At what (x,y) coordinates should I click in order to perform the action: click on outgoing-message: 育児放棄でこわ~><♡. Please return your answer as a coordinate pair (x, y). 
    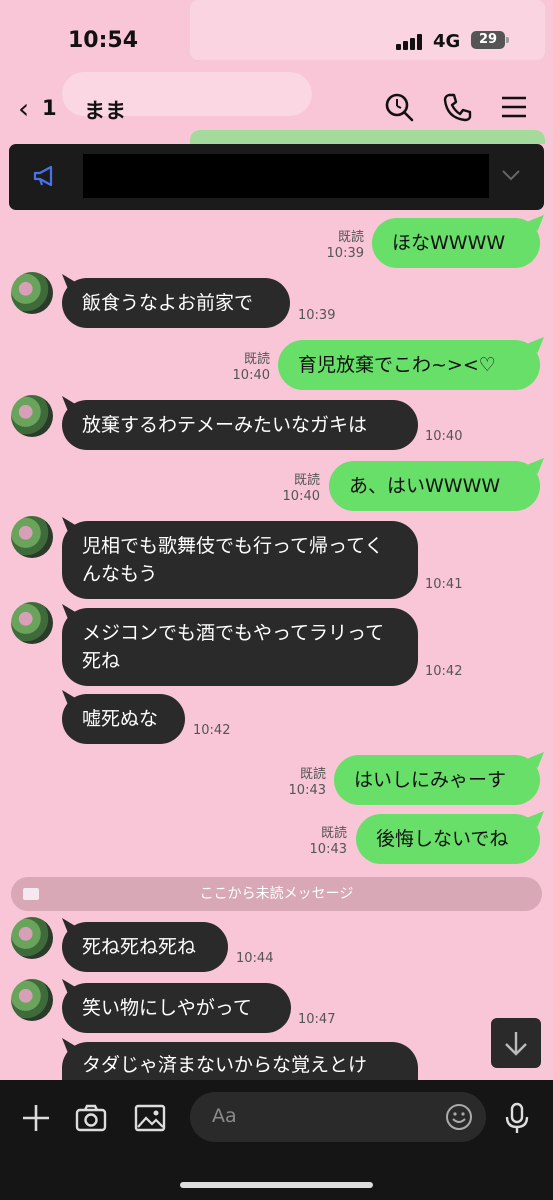
    Looking at the image, I should click on (409, 365).